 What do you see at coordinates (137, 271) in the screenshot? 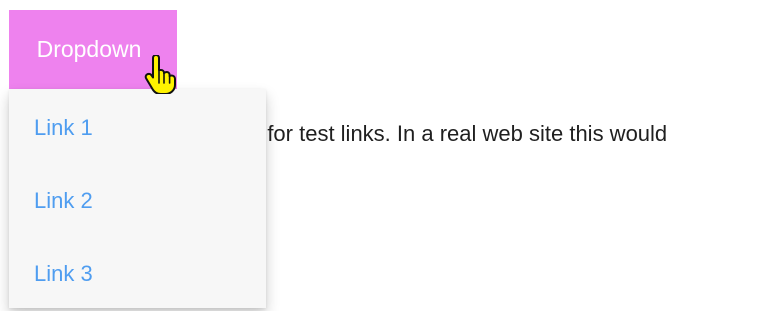
I see `dropdown-link-3: Link 3` at bounding box center [137, 271].